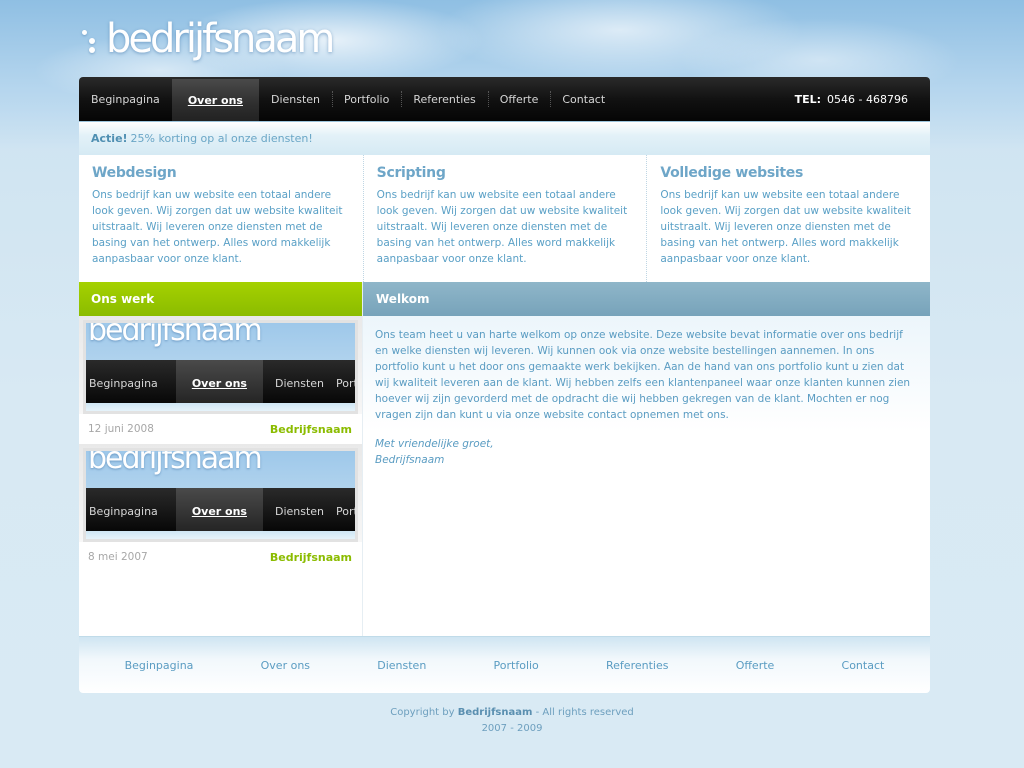 Image resolution: width=1024 pixels, height=768 pixels. Describe the element at coordinates (220, 429) in the screenshot. I see `portfolio-meta: 12 juni 2008 Bedrijfsnaam` at that location.